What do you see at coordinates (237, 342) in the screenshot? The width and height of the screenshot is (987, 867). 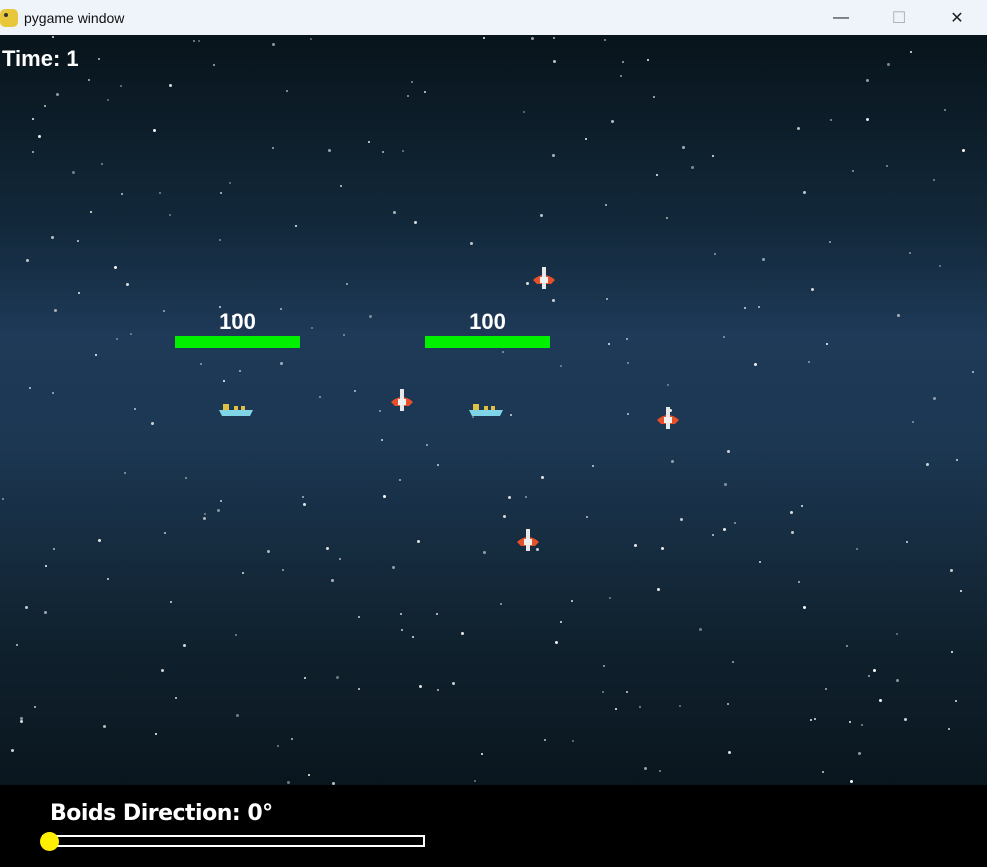 I see `health-bar` at bounding box center [237, 342].